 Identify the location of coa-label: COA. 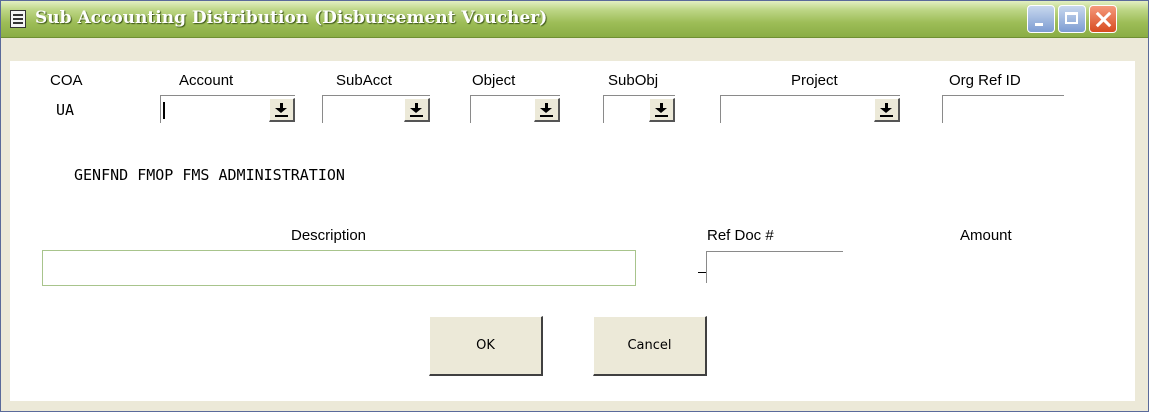
(66, 80).